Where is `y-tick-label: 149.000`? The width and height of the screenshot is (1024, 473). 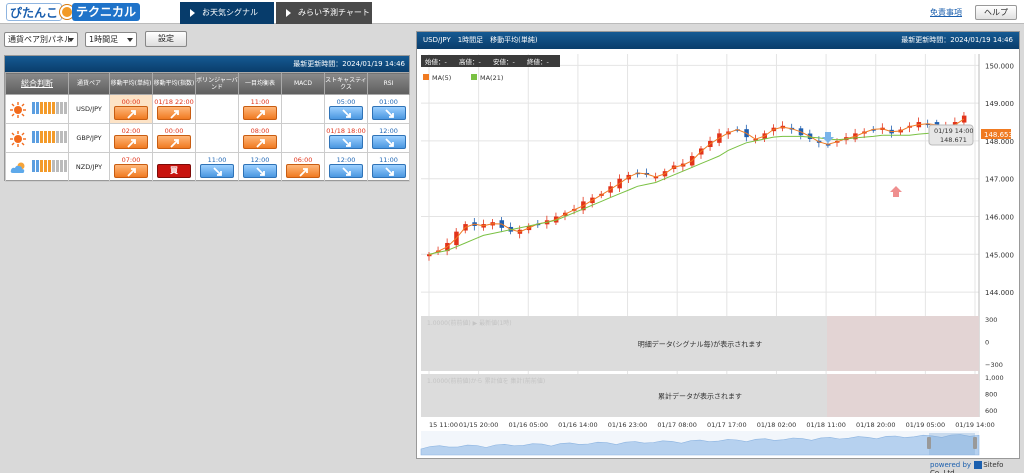
y-tick-label: 149.000 is located at coordinates (999, 104).